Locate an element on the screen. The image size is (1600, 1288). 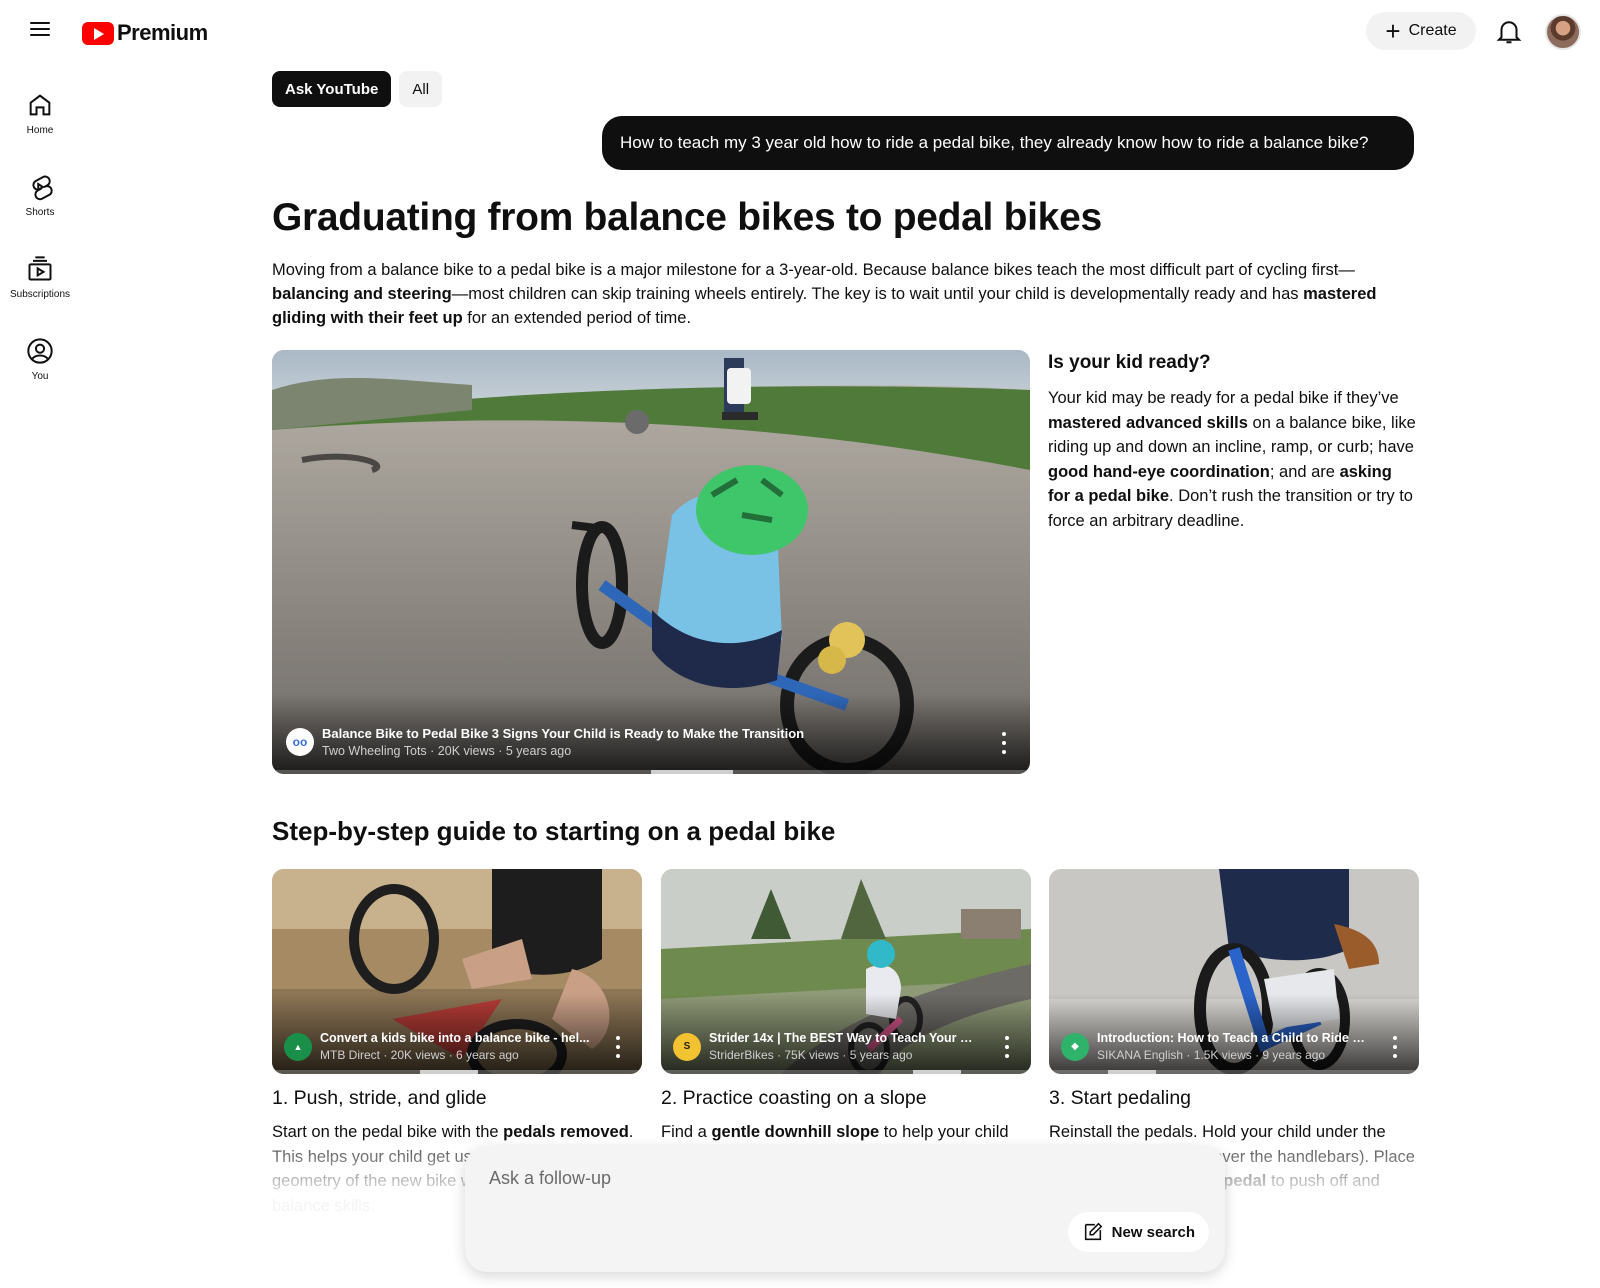
brand-label: Premium is located at coordinates (162, 32).